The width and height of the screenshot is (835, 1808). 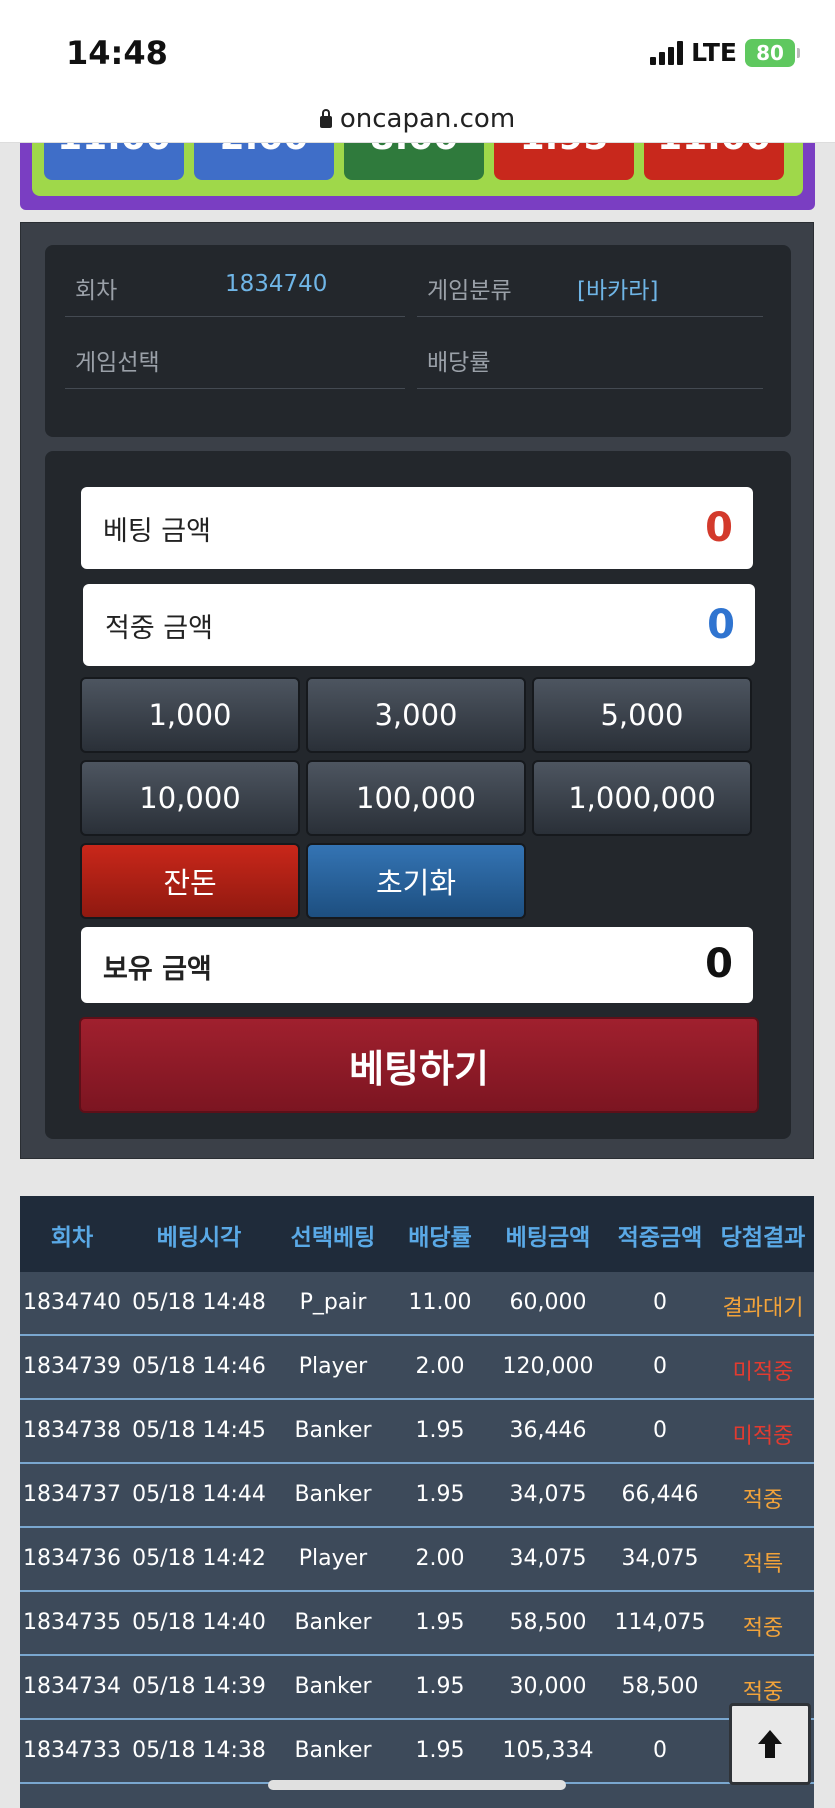 What do you see at coordinates (157, 969) in the screenshot?
I see `balance-label: 보유 금액` at bounding box center [157, 969].